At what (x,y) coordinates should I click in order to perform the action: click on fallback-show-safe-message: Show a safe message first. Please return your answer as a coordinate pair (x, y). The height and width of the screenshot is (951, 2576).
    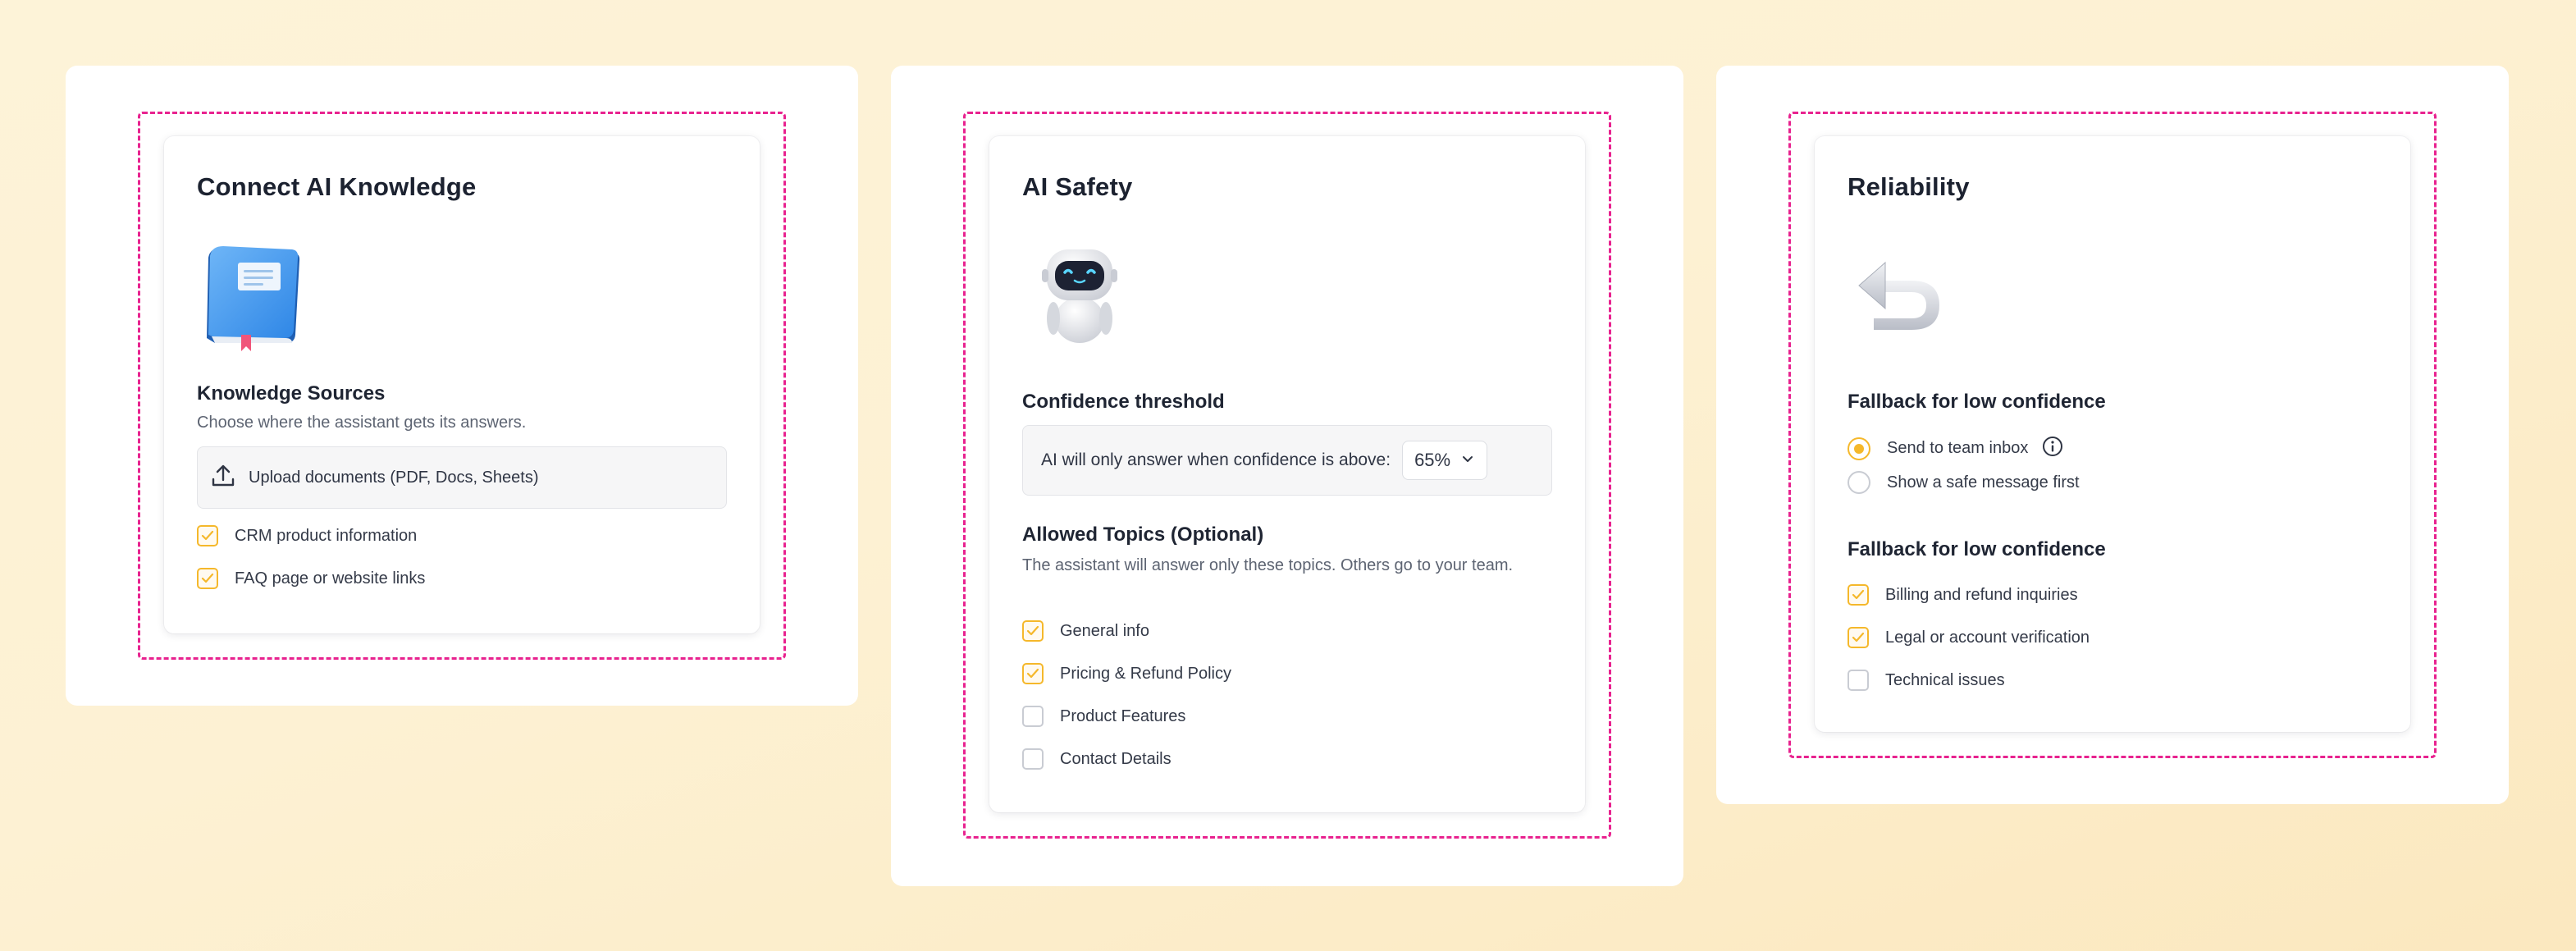
    Looking at the image, I should click on (1964, 482).